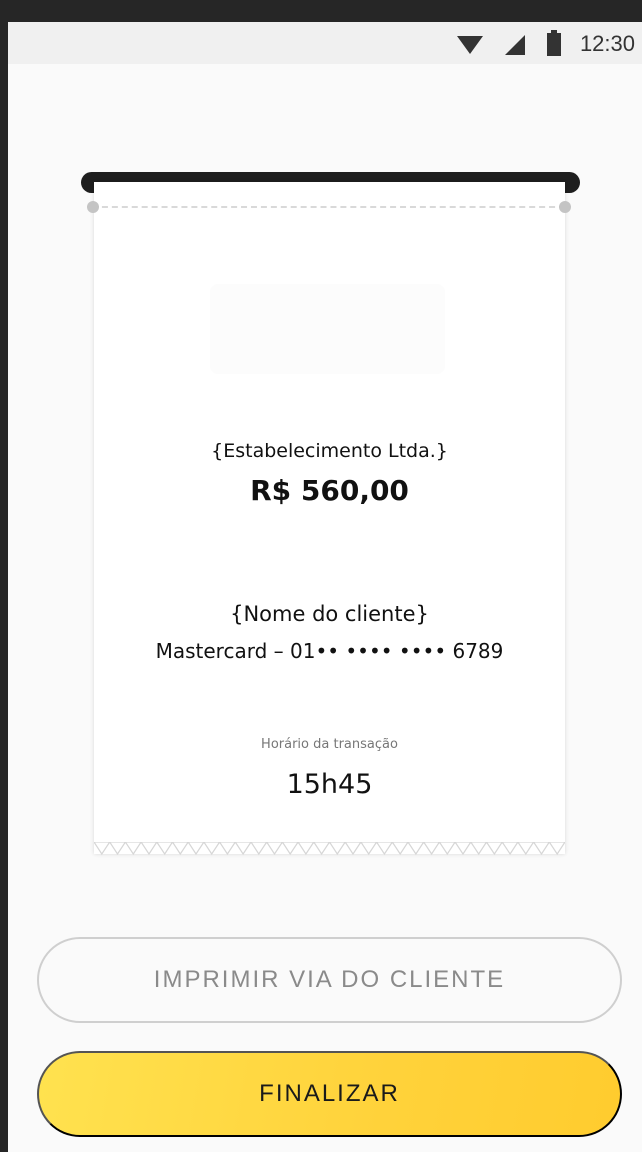 This screenshot has width=642, height=1152. Describe the element at coordinates (329, 744) in the screenshot. I see `transaction-time-label: Horário da transação` at that location.